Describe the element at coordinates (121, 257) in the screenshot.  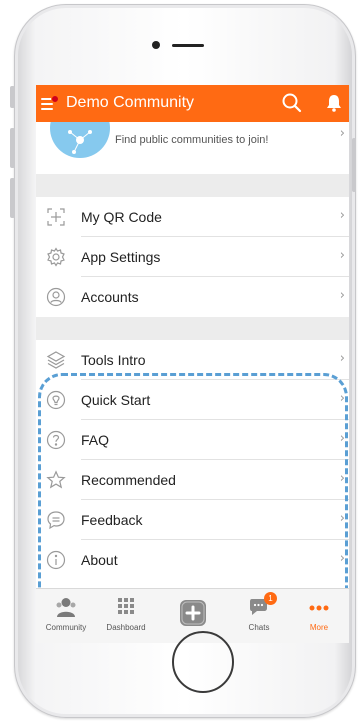
I see `item-label: App Settings` at that location.